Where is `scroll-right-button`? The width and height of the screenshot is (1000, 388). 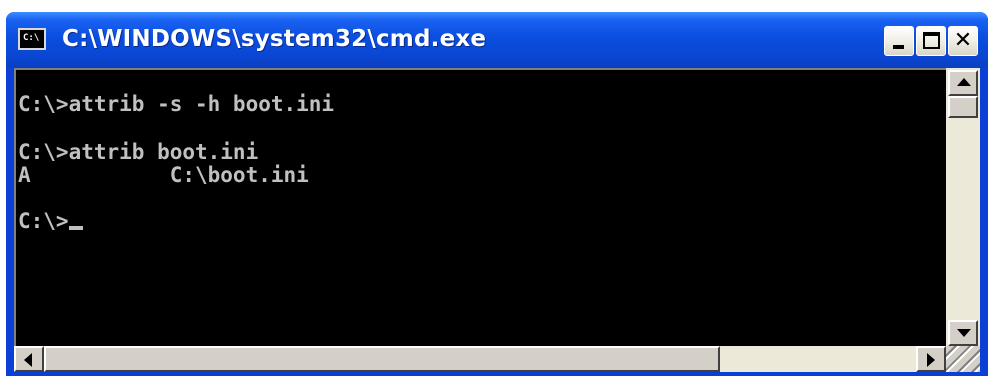 scroll-right-button is located at coordinates (931, 359).